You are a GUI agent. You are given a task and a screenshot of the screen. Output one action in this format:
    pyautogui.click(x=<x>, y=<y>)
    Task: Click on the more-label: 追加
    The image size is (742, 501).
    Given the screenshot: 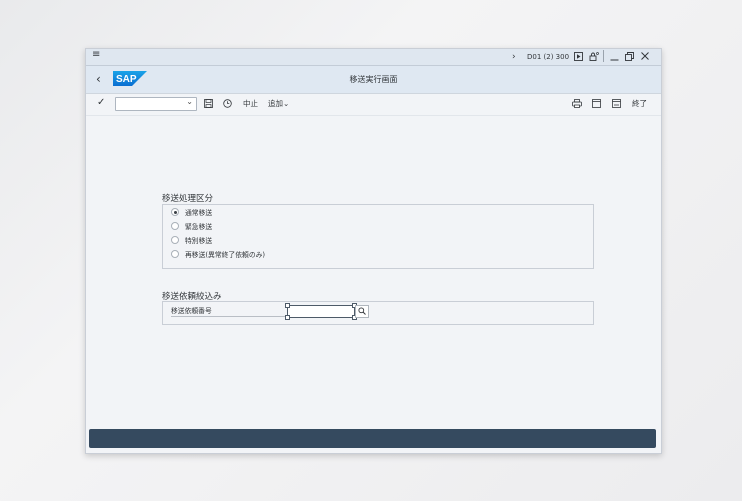 What is the action you would take?
    pyautogui.click(x=275, y=103)
    